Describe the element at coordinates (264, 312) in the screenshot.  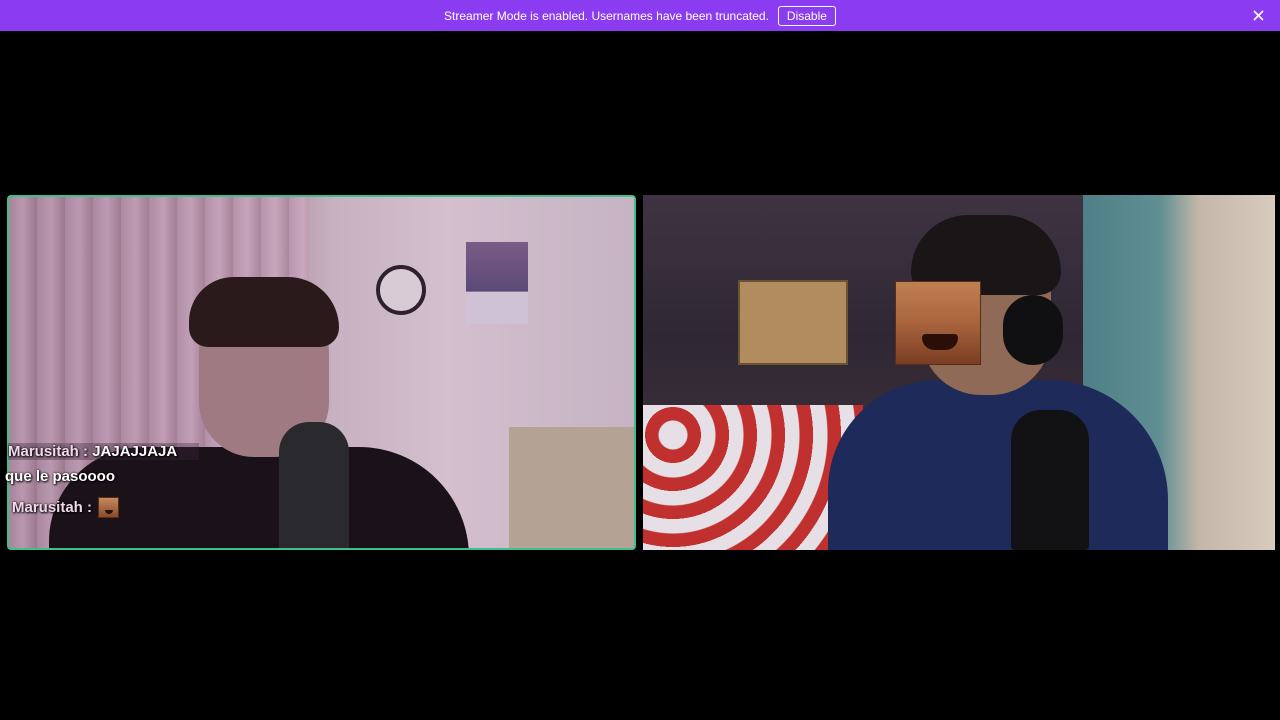
I see `participant-hair` at that location.